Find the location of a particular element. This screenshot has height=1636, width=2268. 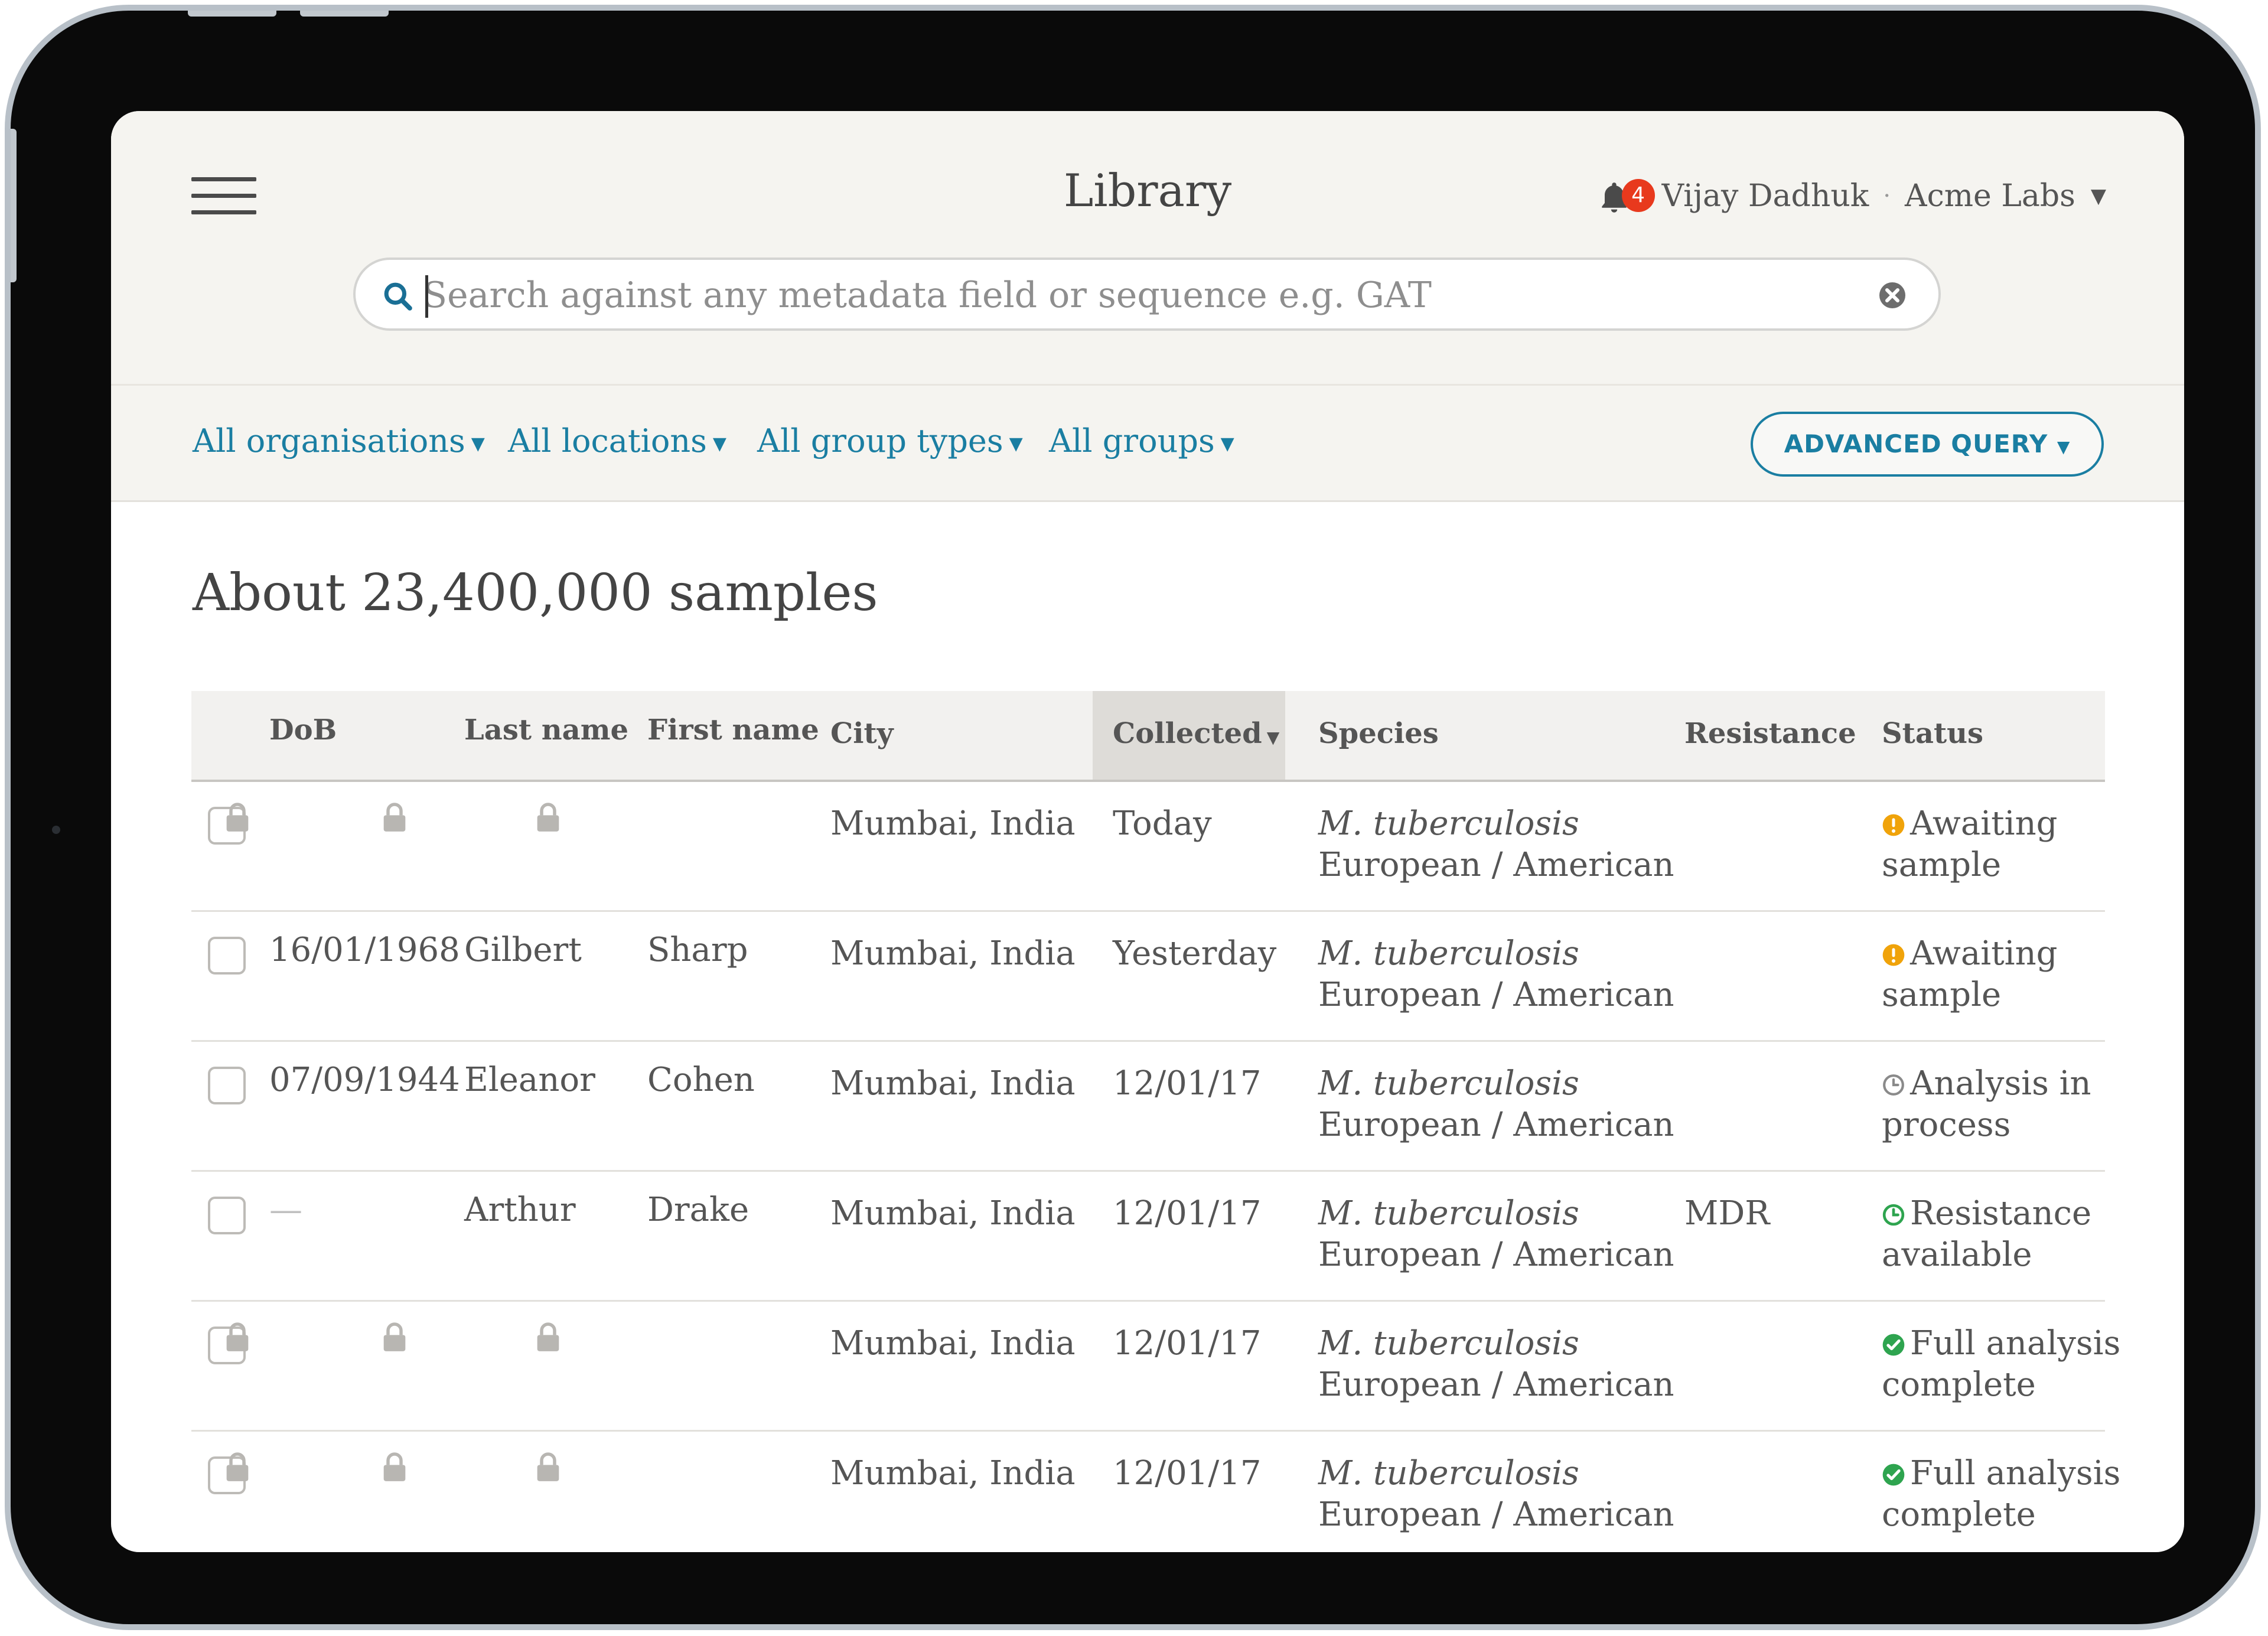

status-text: sample is located at coordinates (1942, 995).